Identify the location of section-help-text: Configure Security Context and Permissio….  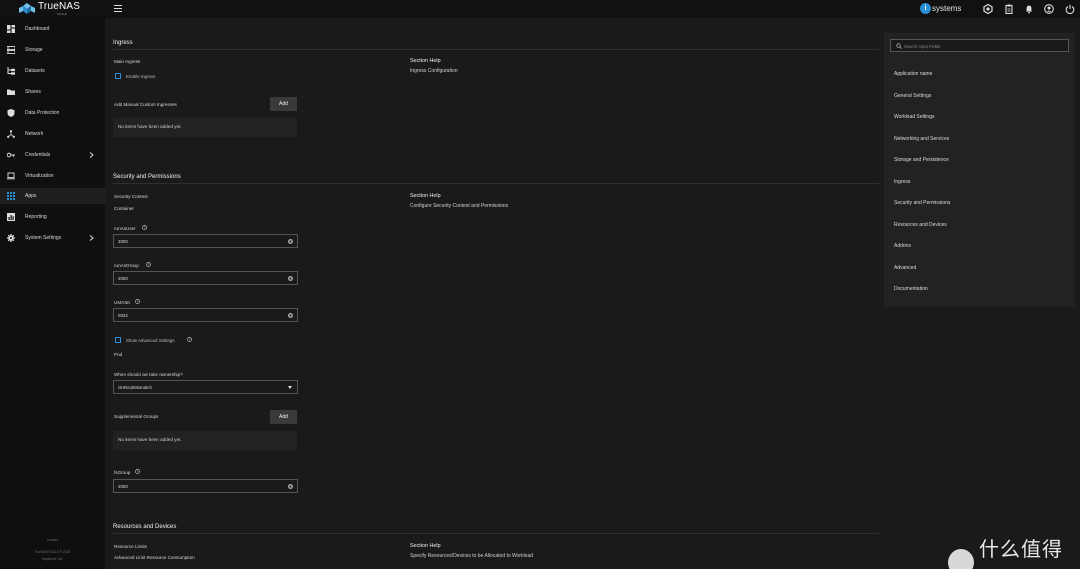
(459, 206).